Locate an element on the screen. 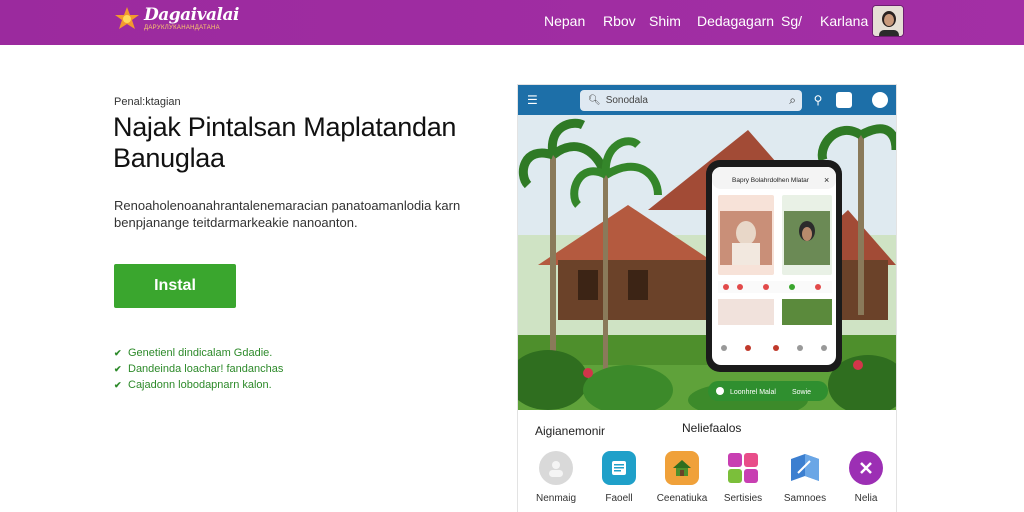 The width and height of the screenshot is (1024, 512). brand-name: Dagaivalai is located at coordinates (191, 15).